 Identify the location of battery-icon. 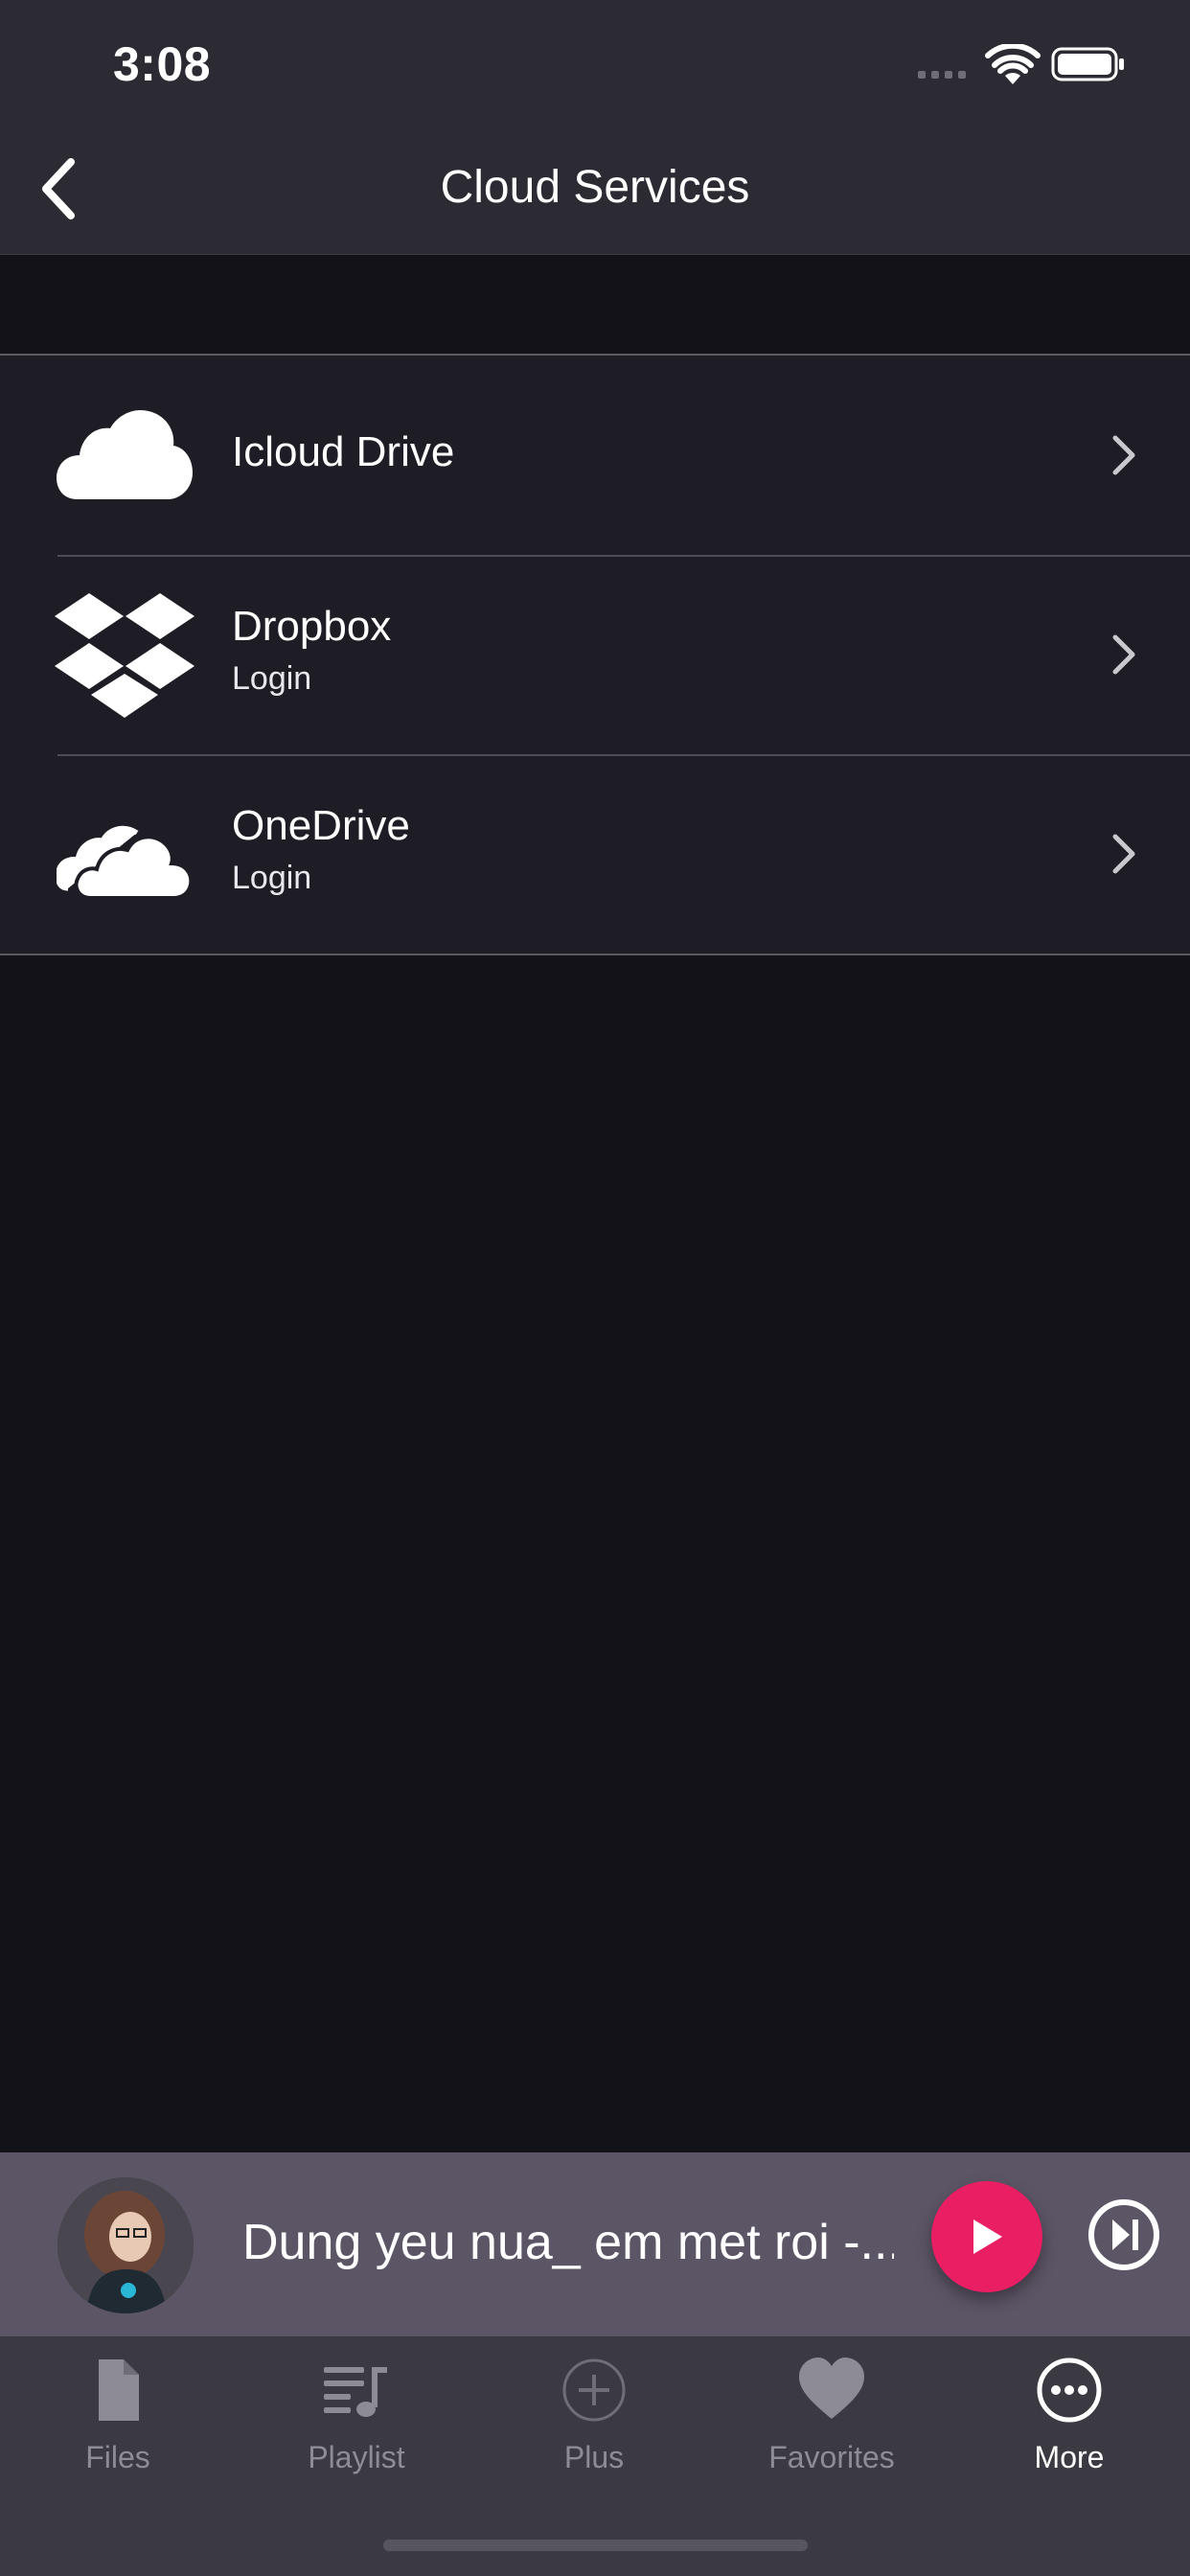
(1088, 64).